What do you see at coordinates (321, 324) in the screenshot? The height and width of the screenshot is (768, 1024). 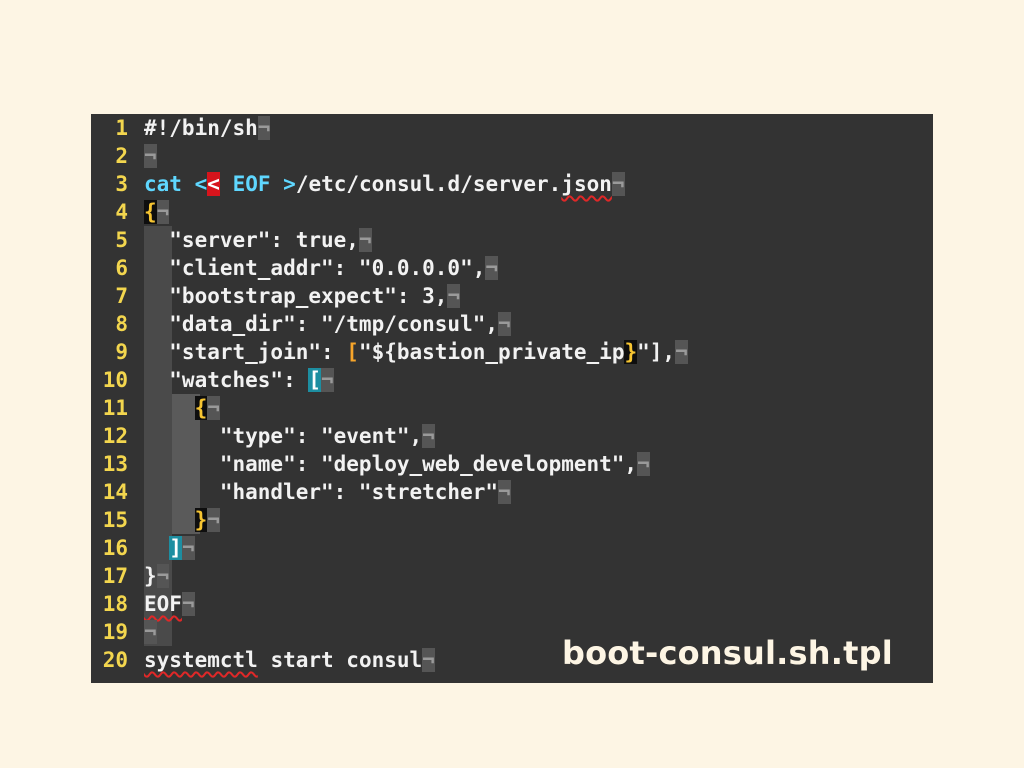 I see `code-token: "data_dir": "/tmp/consul",` at bounding box center [321, 324].